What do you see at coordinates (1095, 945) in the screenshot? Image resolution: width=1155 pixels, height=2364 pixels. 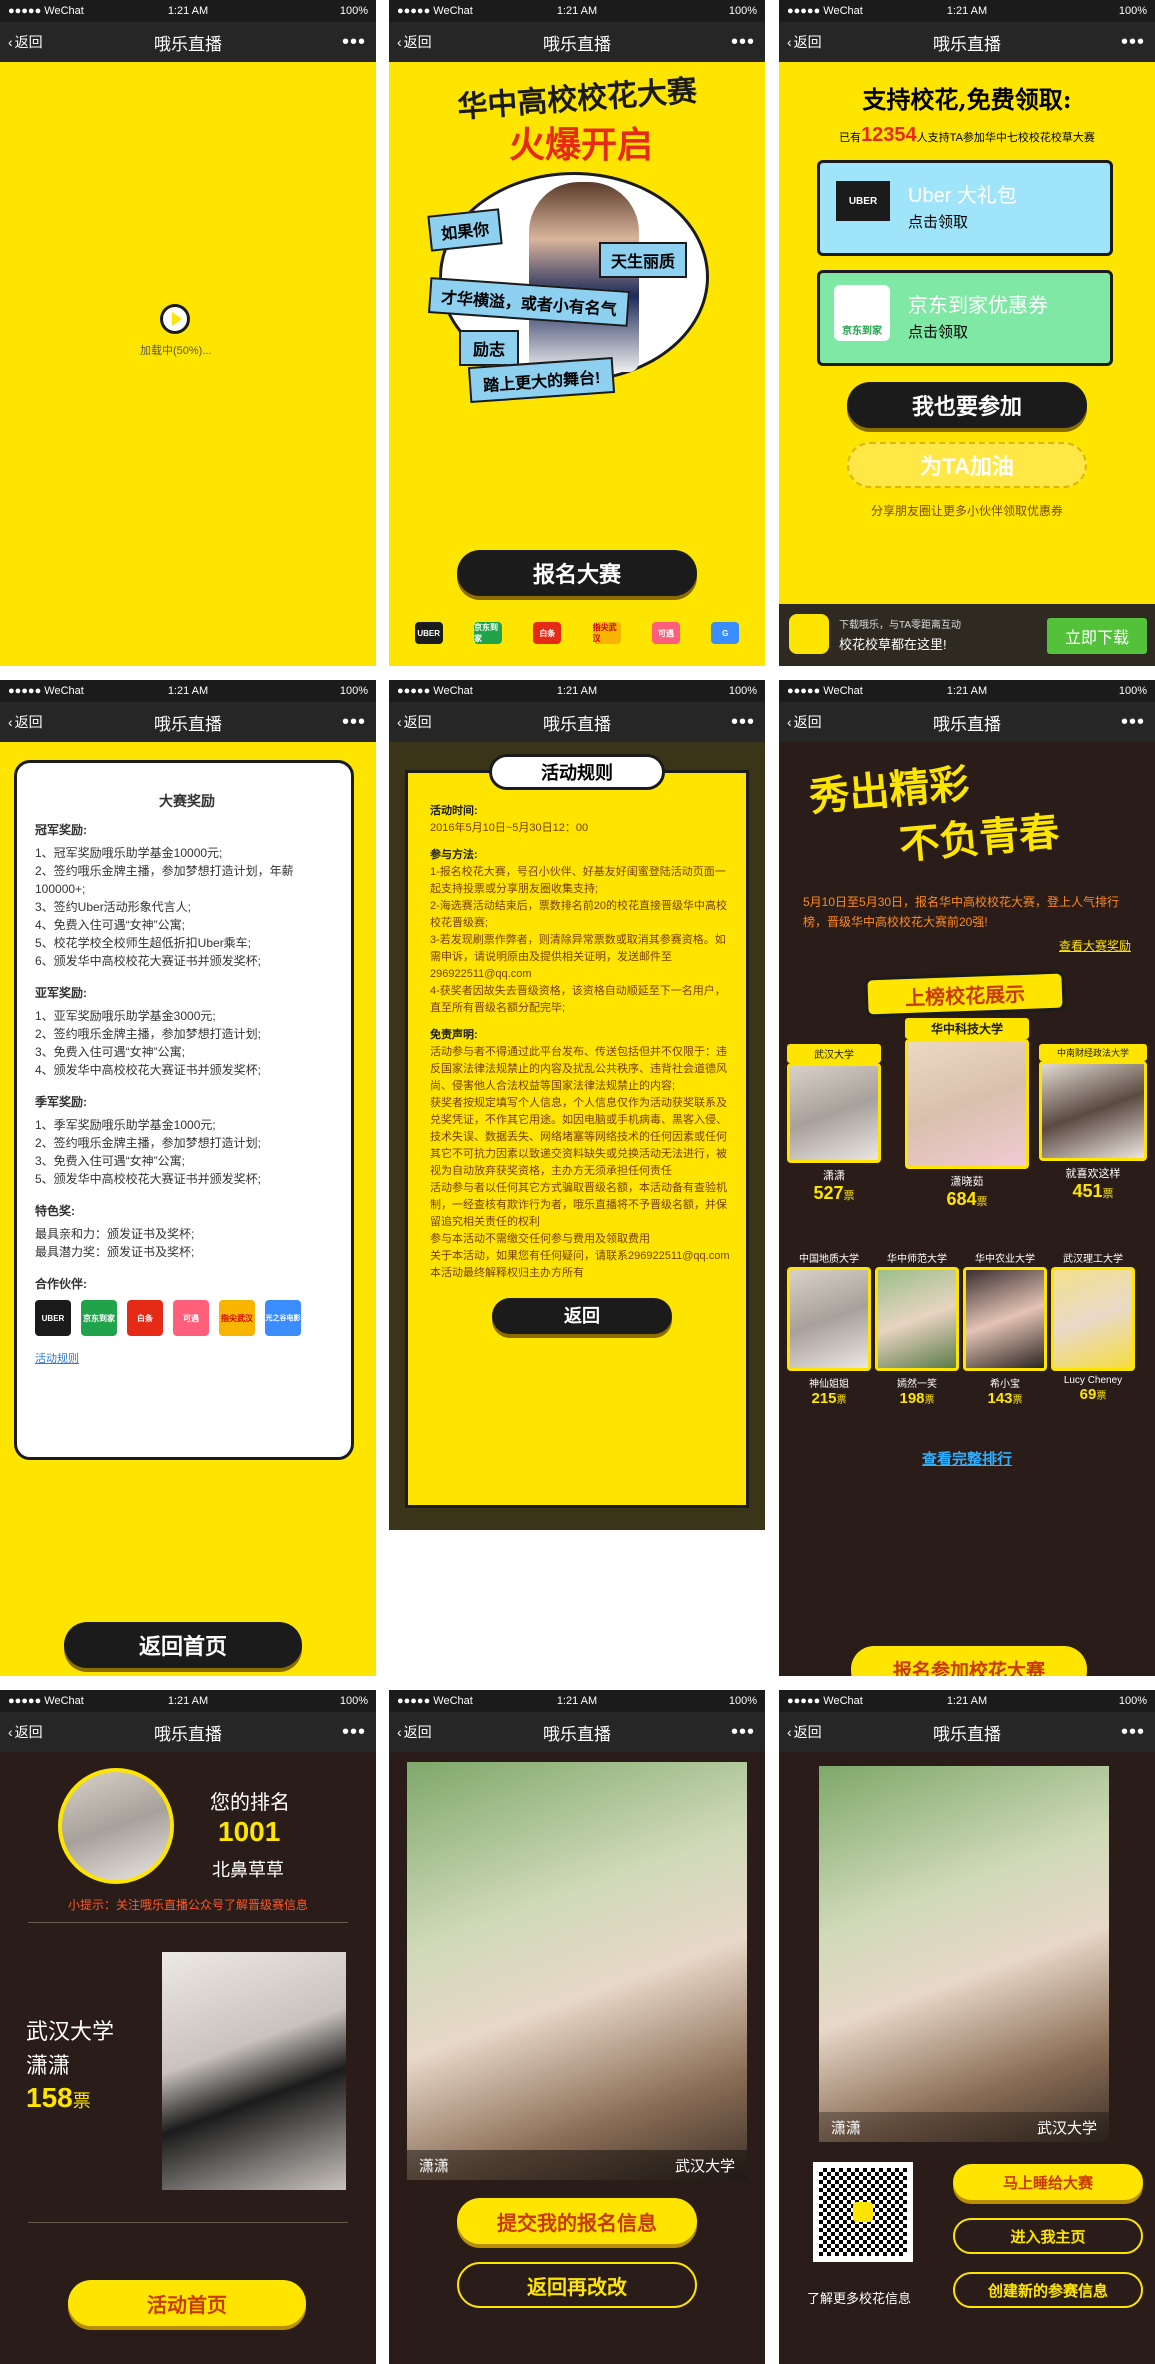 I see `awards-link: 查看大赛奖励` at bounding box center [1095, 945].